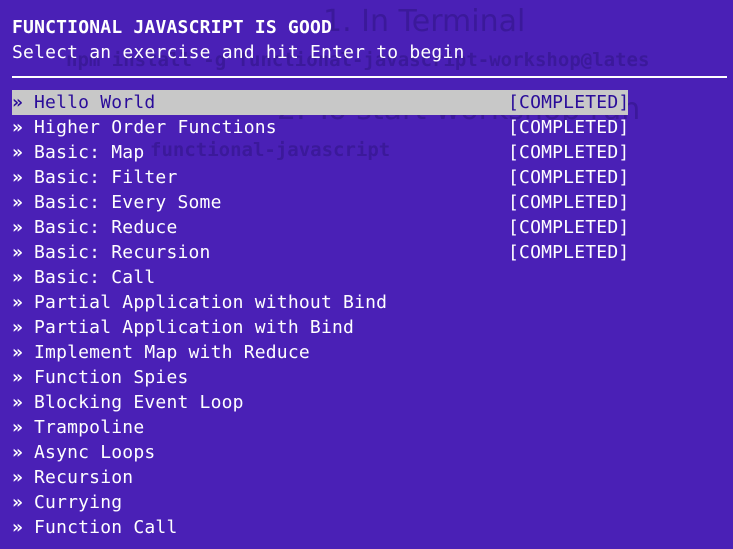 Image resolution: width=733 pixels, height=549 pixels. What do you see at coordinates (155, 127) in the screenshot?
I see `exercise-label: Higher Order Functions` at bounding box center [155, 127].